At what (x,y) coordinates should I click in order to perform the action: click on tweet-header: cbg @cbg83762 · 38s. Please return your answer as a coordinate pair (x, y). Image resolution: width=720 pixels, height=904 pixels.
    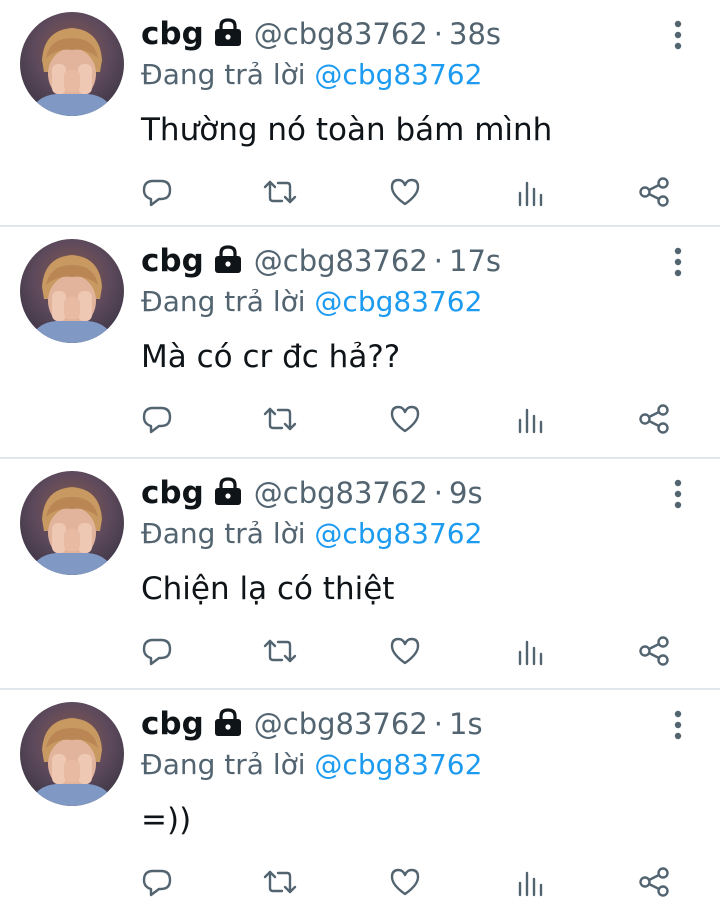
    Looking at the image, I should click on (321, 37).